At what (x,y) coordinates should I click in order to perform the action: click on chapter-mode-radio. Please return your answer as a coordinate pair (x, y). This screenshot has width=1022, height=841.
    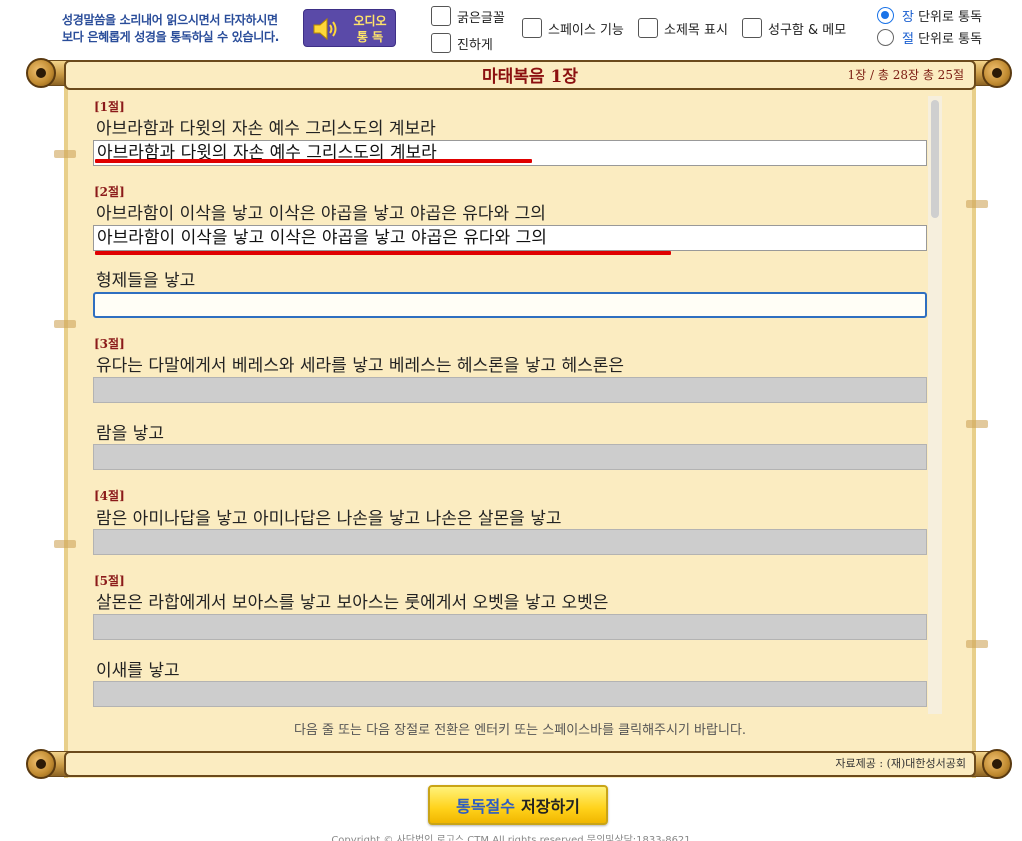
    Looking at the image, I should click on (885, 15).